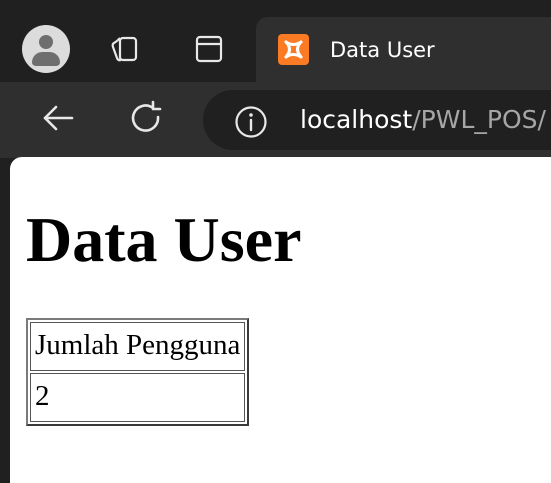 This screenshot has height=483, width=551. I want to click on user-table: Jumlah Pengguna 2, so click(138, 372).